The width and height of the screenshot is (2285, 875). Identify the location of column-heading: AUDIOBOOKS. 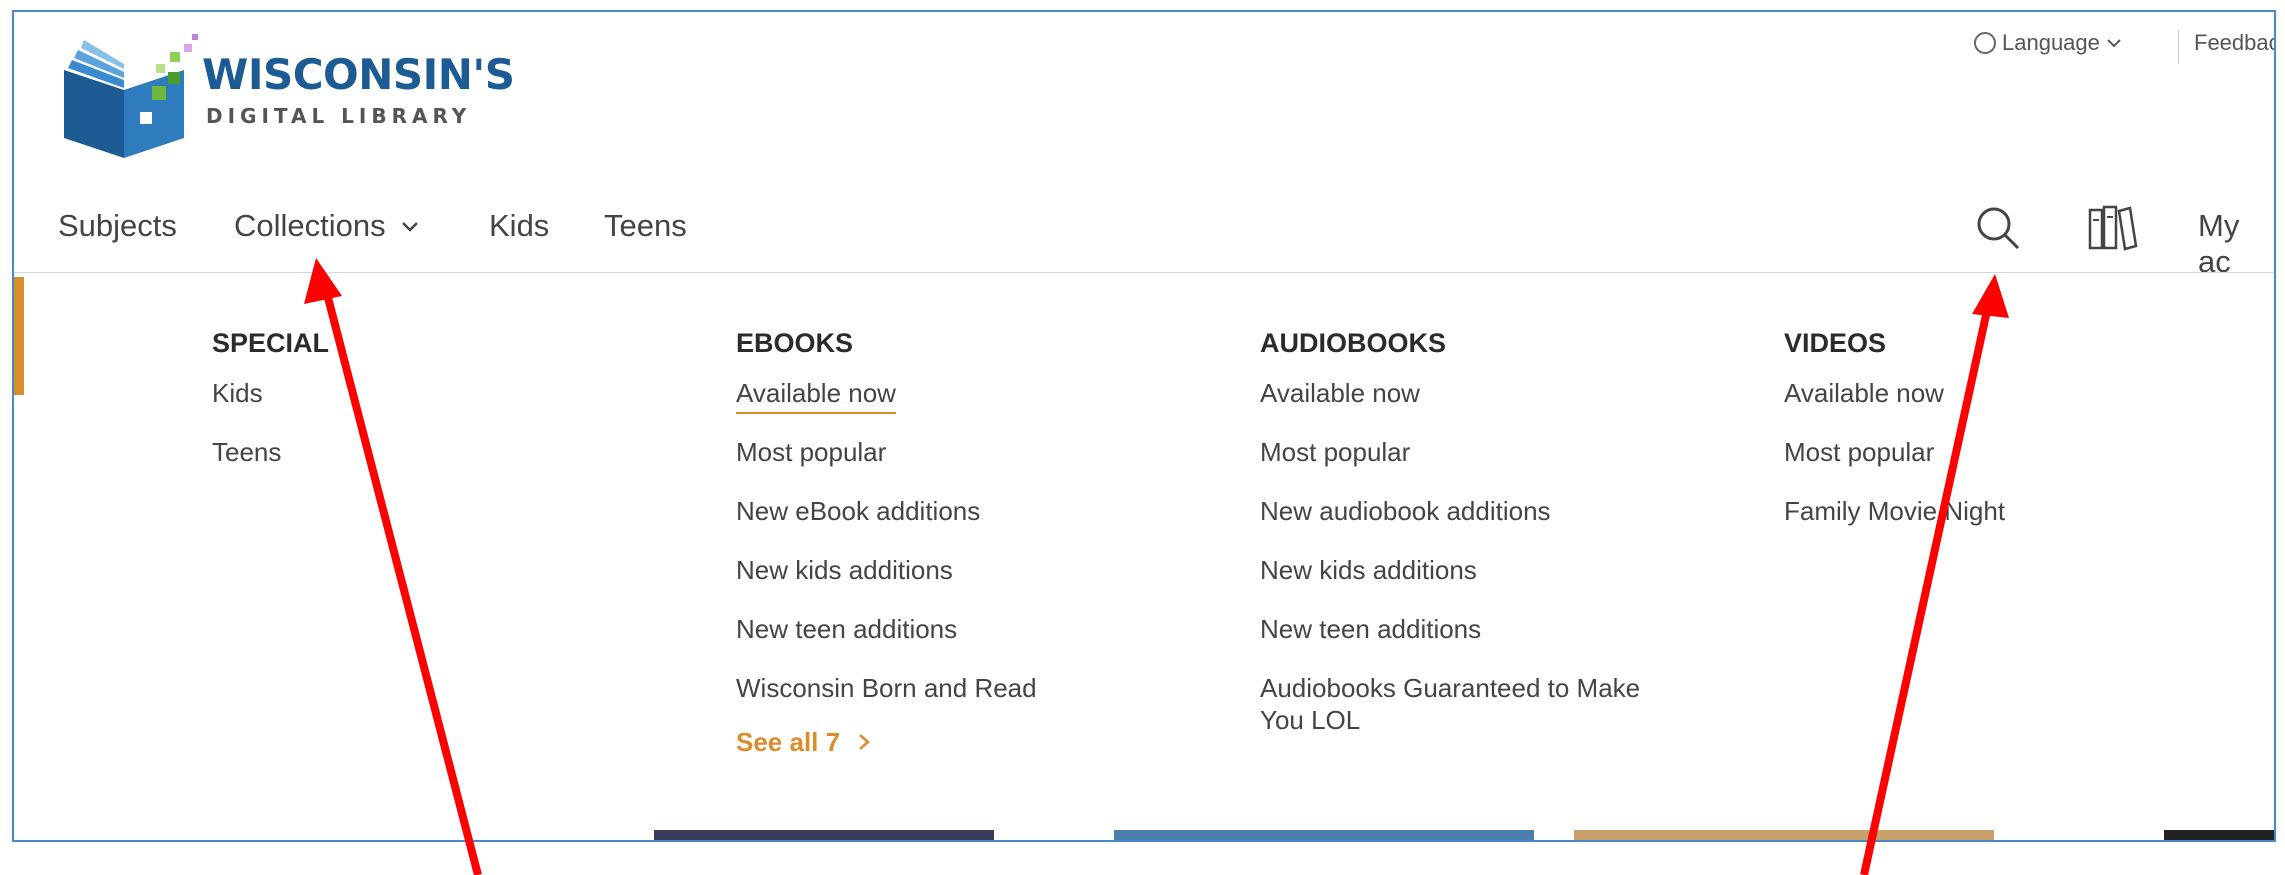
(1353, 343).